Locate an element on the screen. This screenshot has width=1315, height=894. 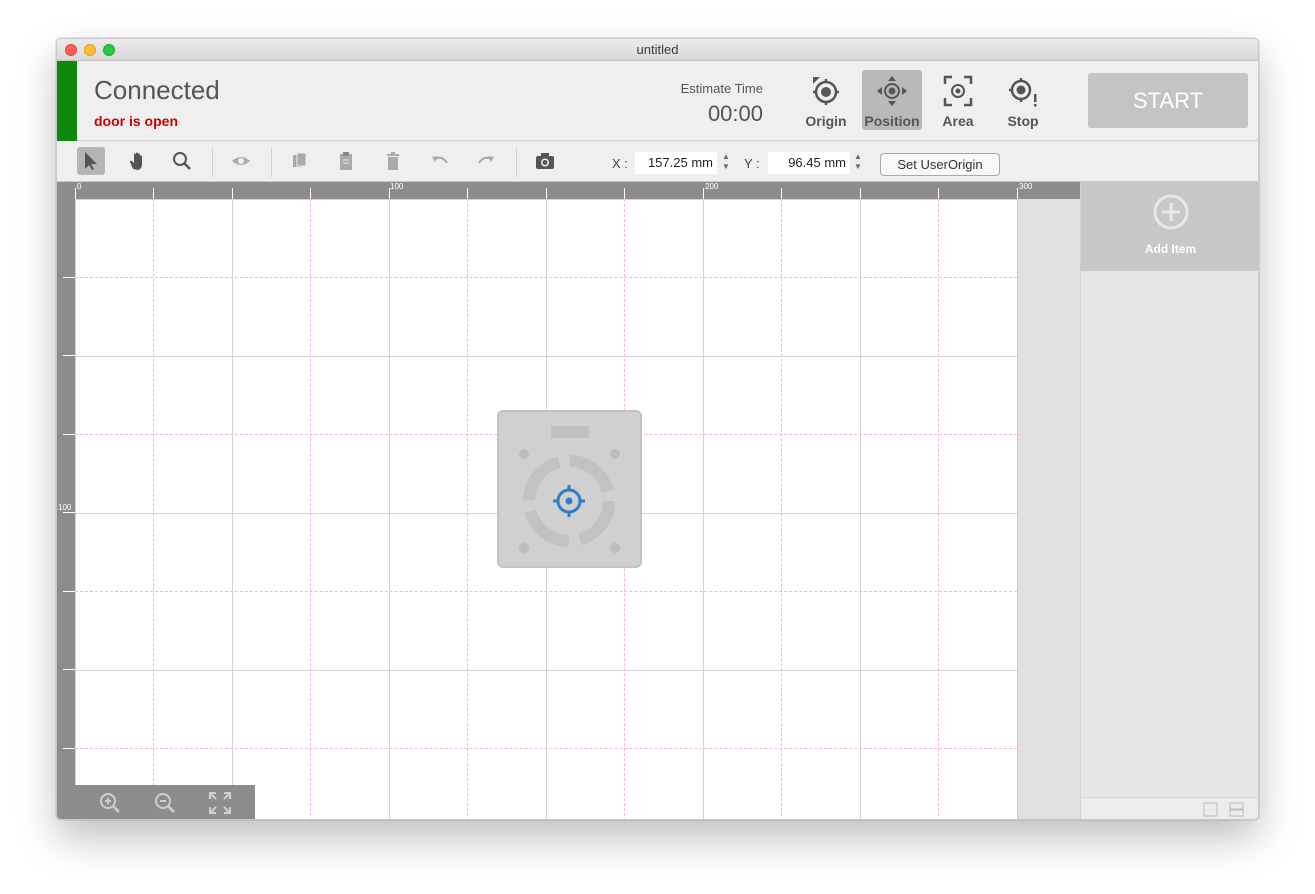
items-sidebar: Add Item is located at coordinates (1169, 500).